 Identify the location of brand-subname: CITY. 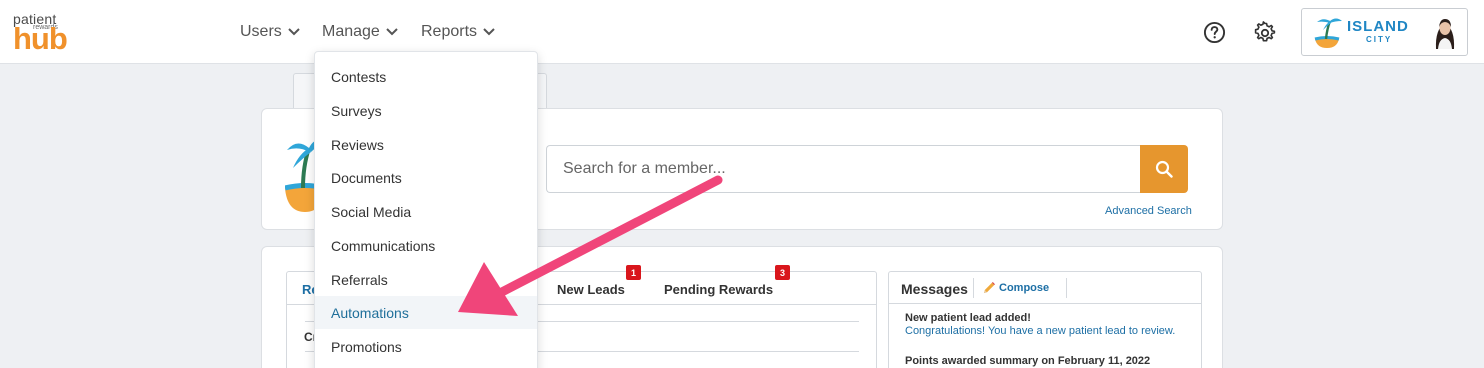
(1379, 39).